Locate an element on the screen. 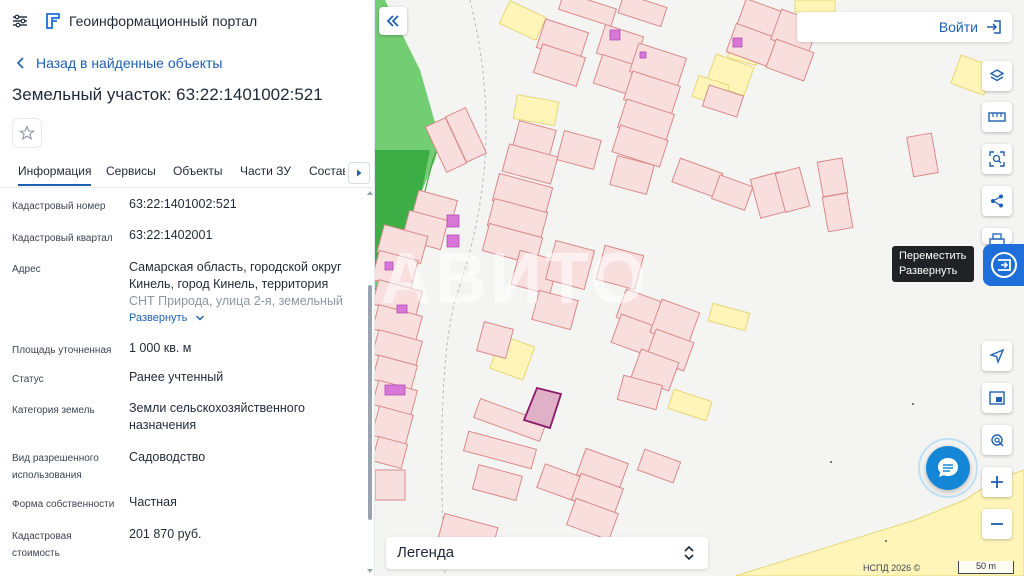  value-cadastral-number: 63:22:1401002:521 is located at coordinates (183, 204).